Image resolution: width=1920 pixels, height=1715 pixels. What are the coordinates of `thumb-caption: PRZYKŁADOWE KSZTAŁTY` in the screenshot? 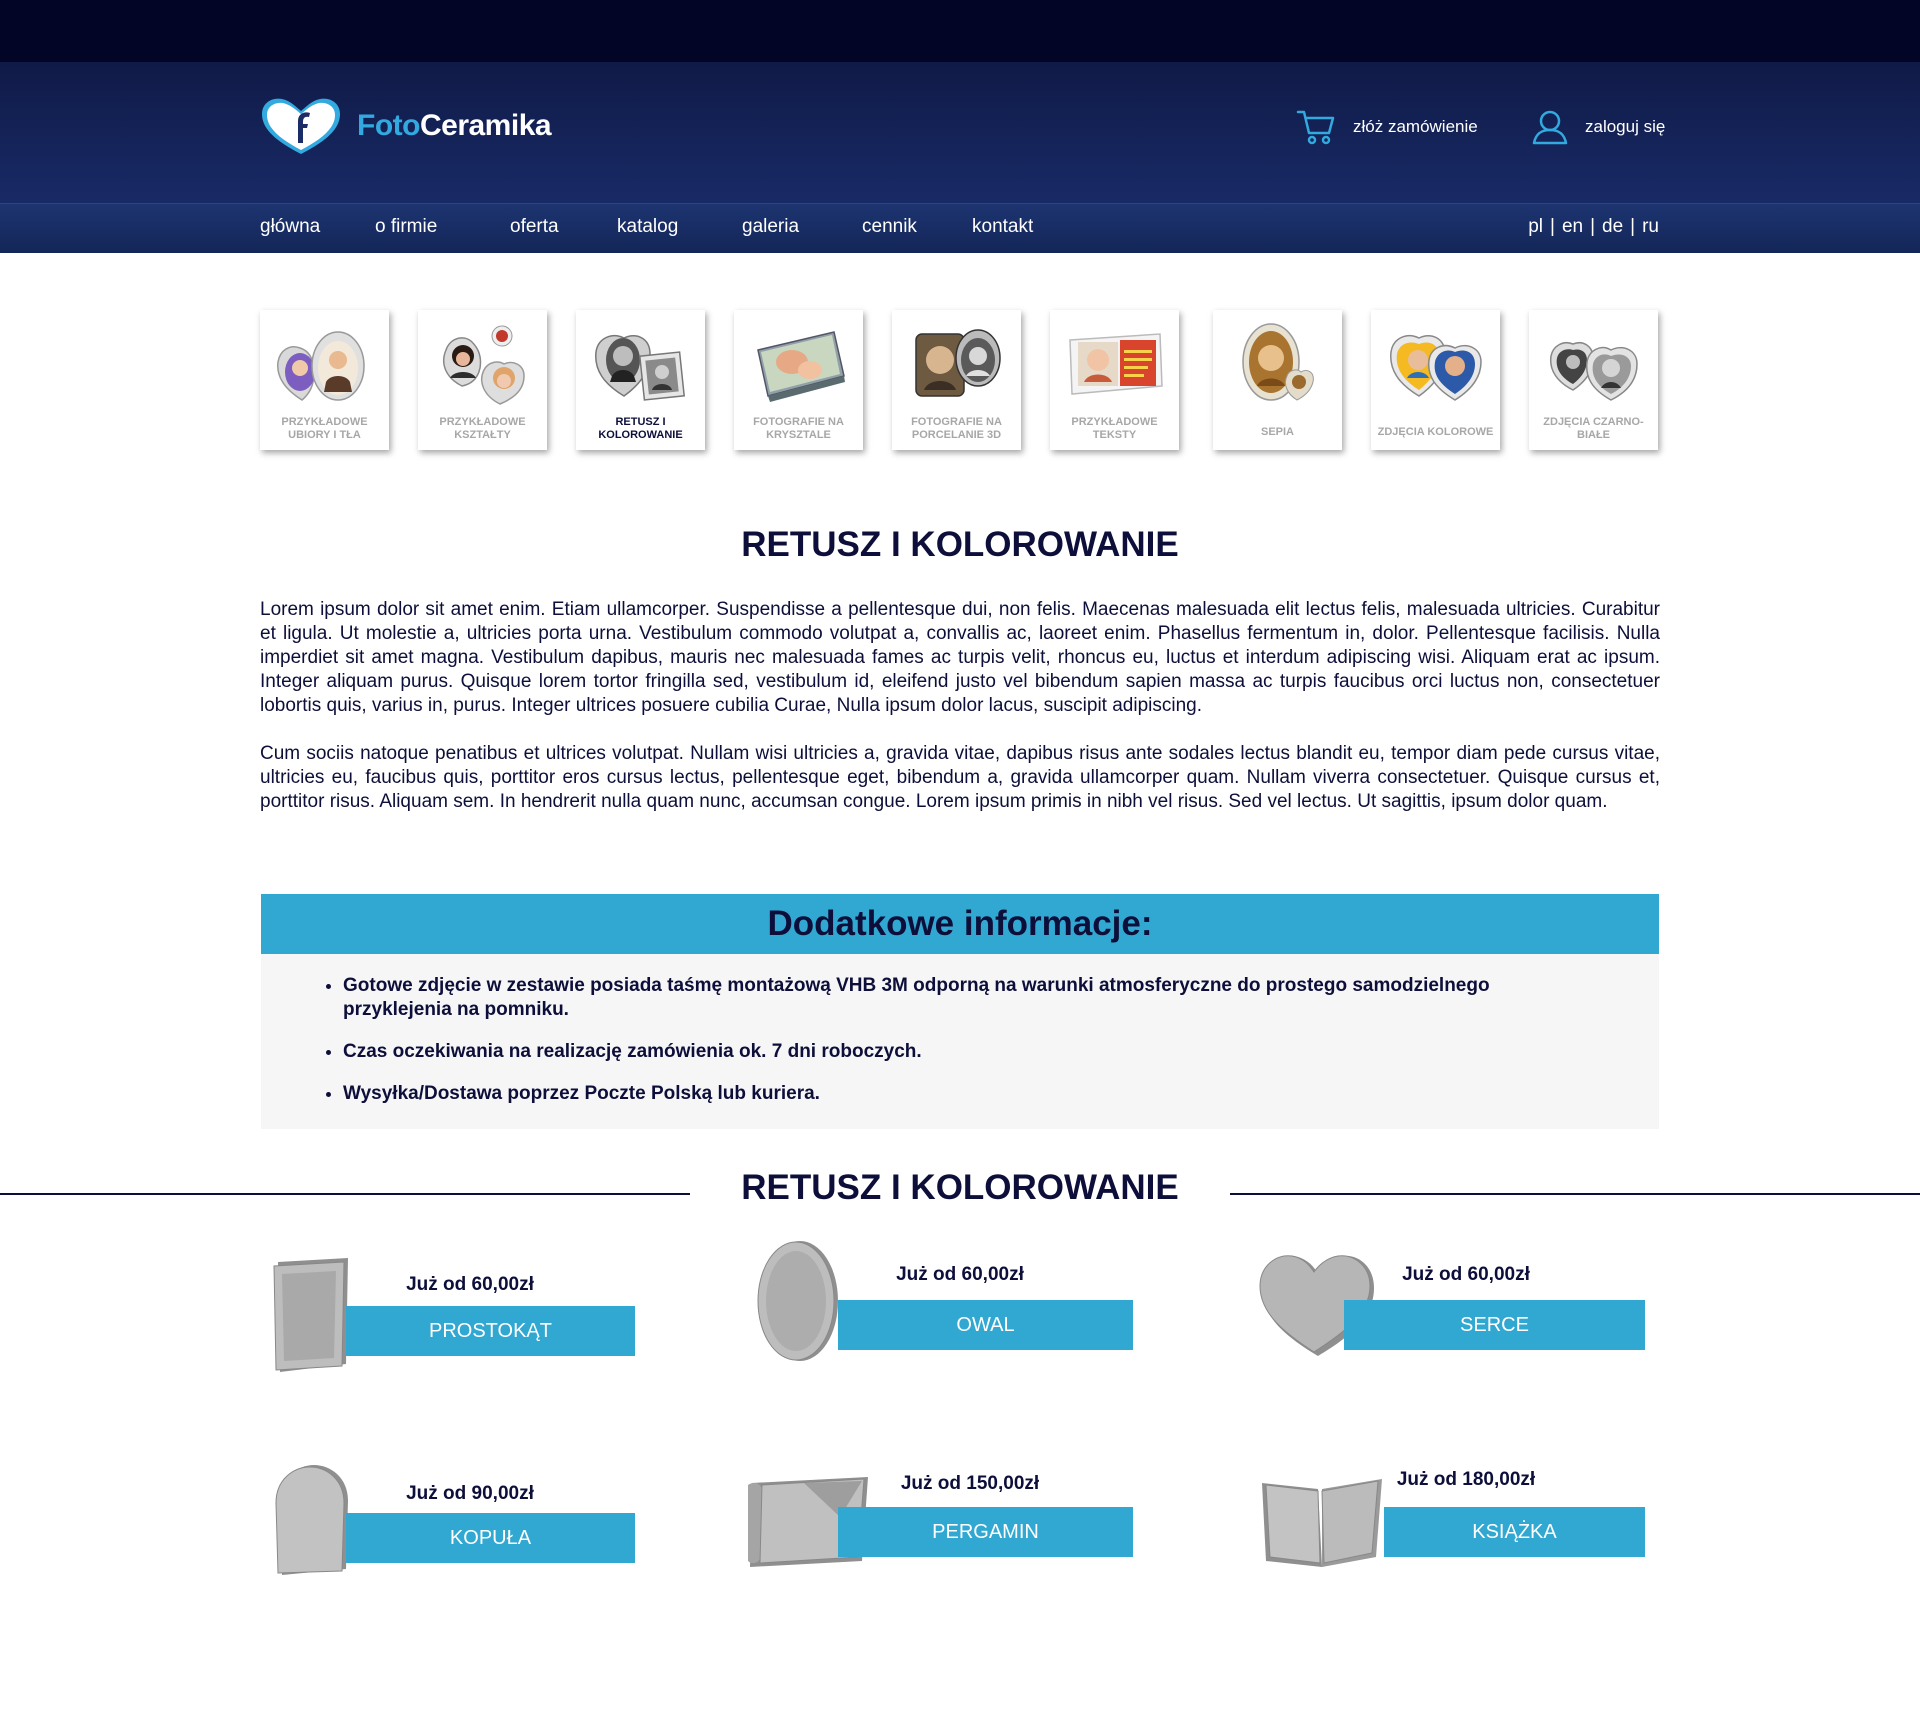 It's located at (482, 428).